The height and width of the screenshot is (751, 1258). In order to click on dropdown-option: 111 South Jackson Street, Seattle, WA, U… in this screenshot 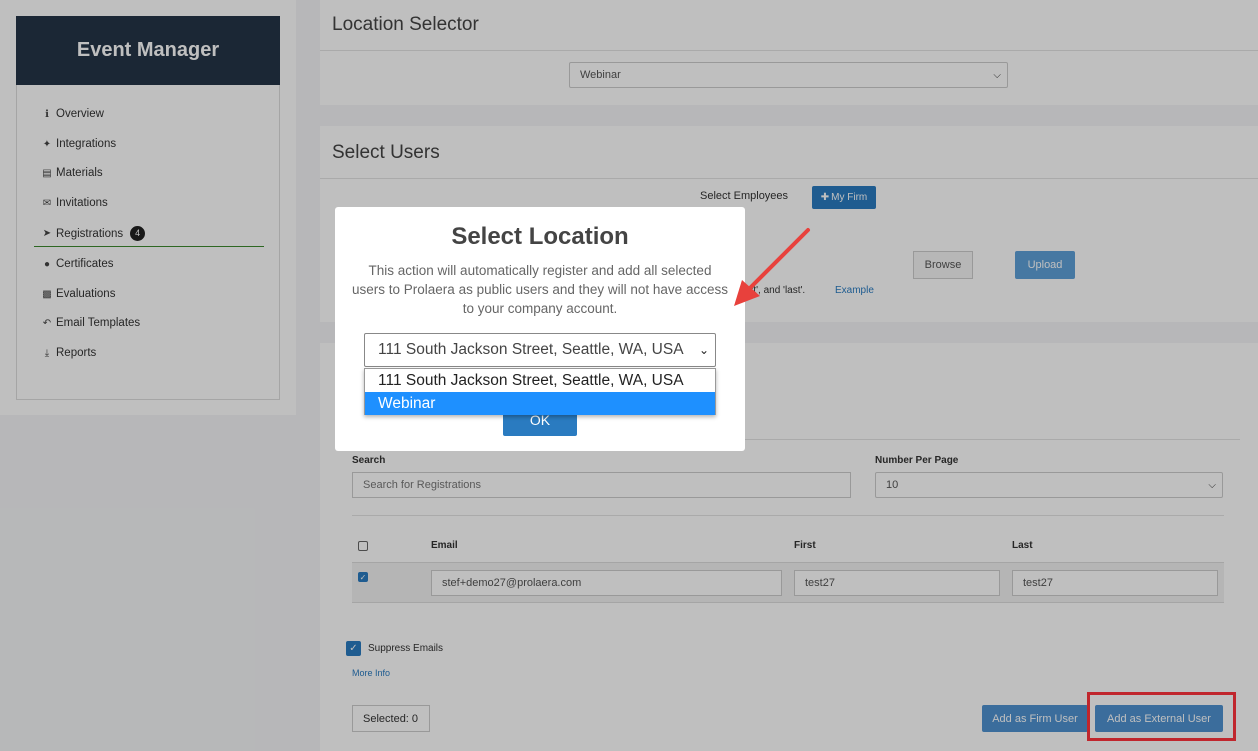, I will do `click(540, 380)`.